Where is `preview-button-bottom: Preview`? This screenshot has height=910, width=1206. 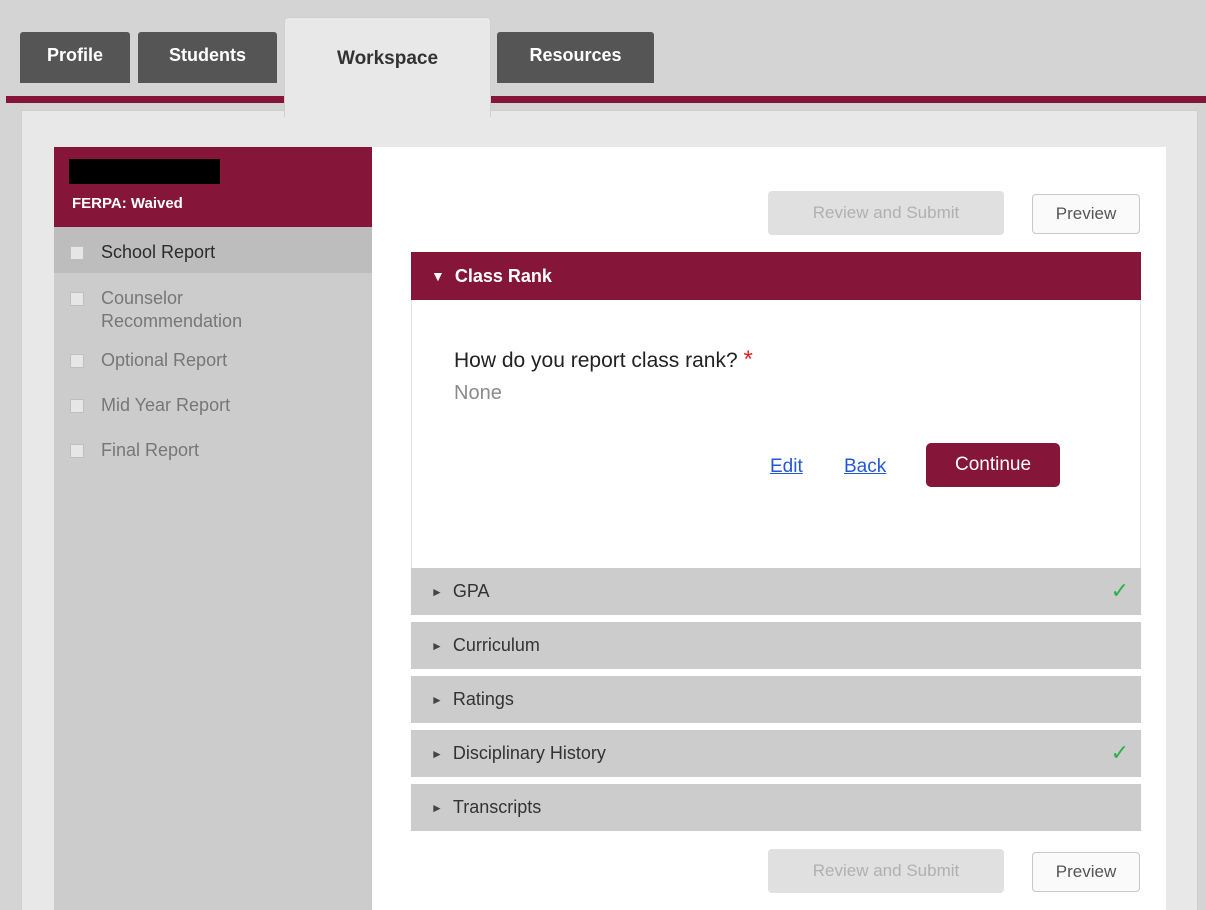 preview-button-bottom: Preview is located at coordinates (1086, 872).